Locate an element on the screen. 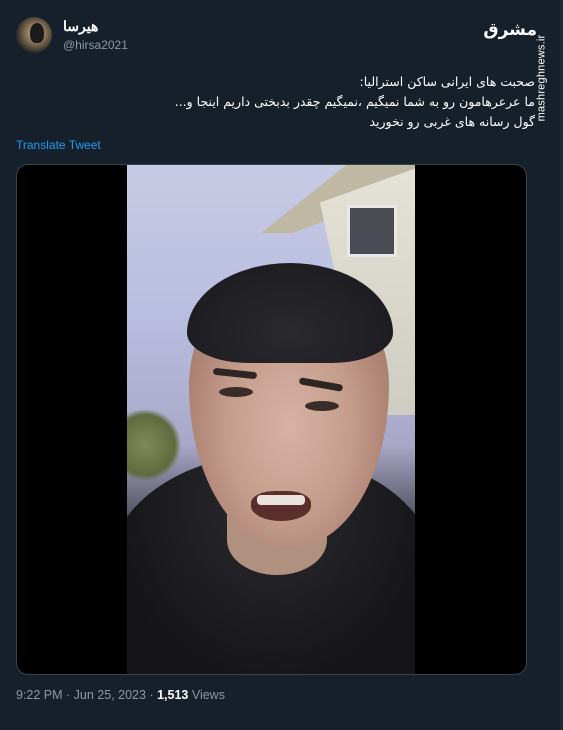 The image size is (563, 730). views-label: Views is located at coordinates (206, 695).